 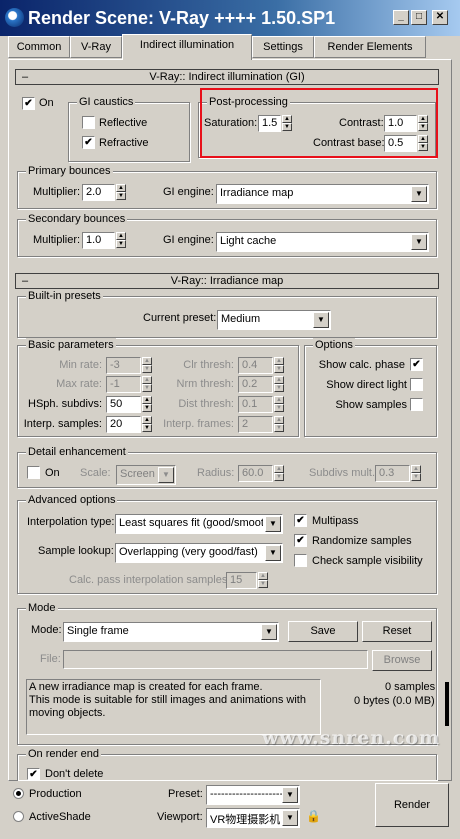 What do you see at coordinates (95, 473) in the screenshot?
I see `scale-label: Scale:` at bounding box center [95, 473].